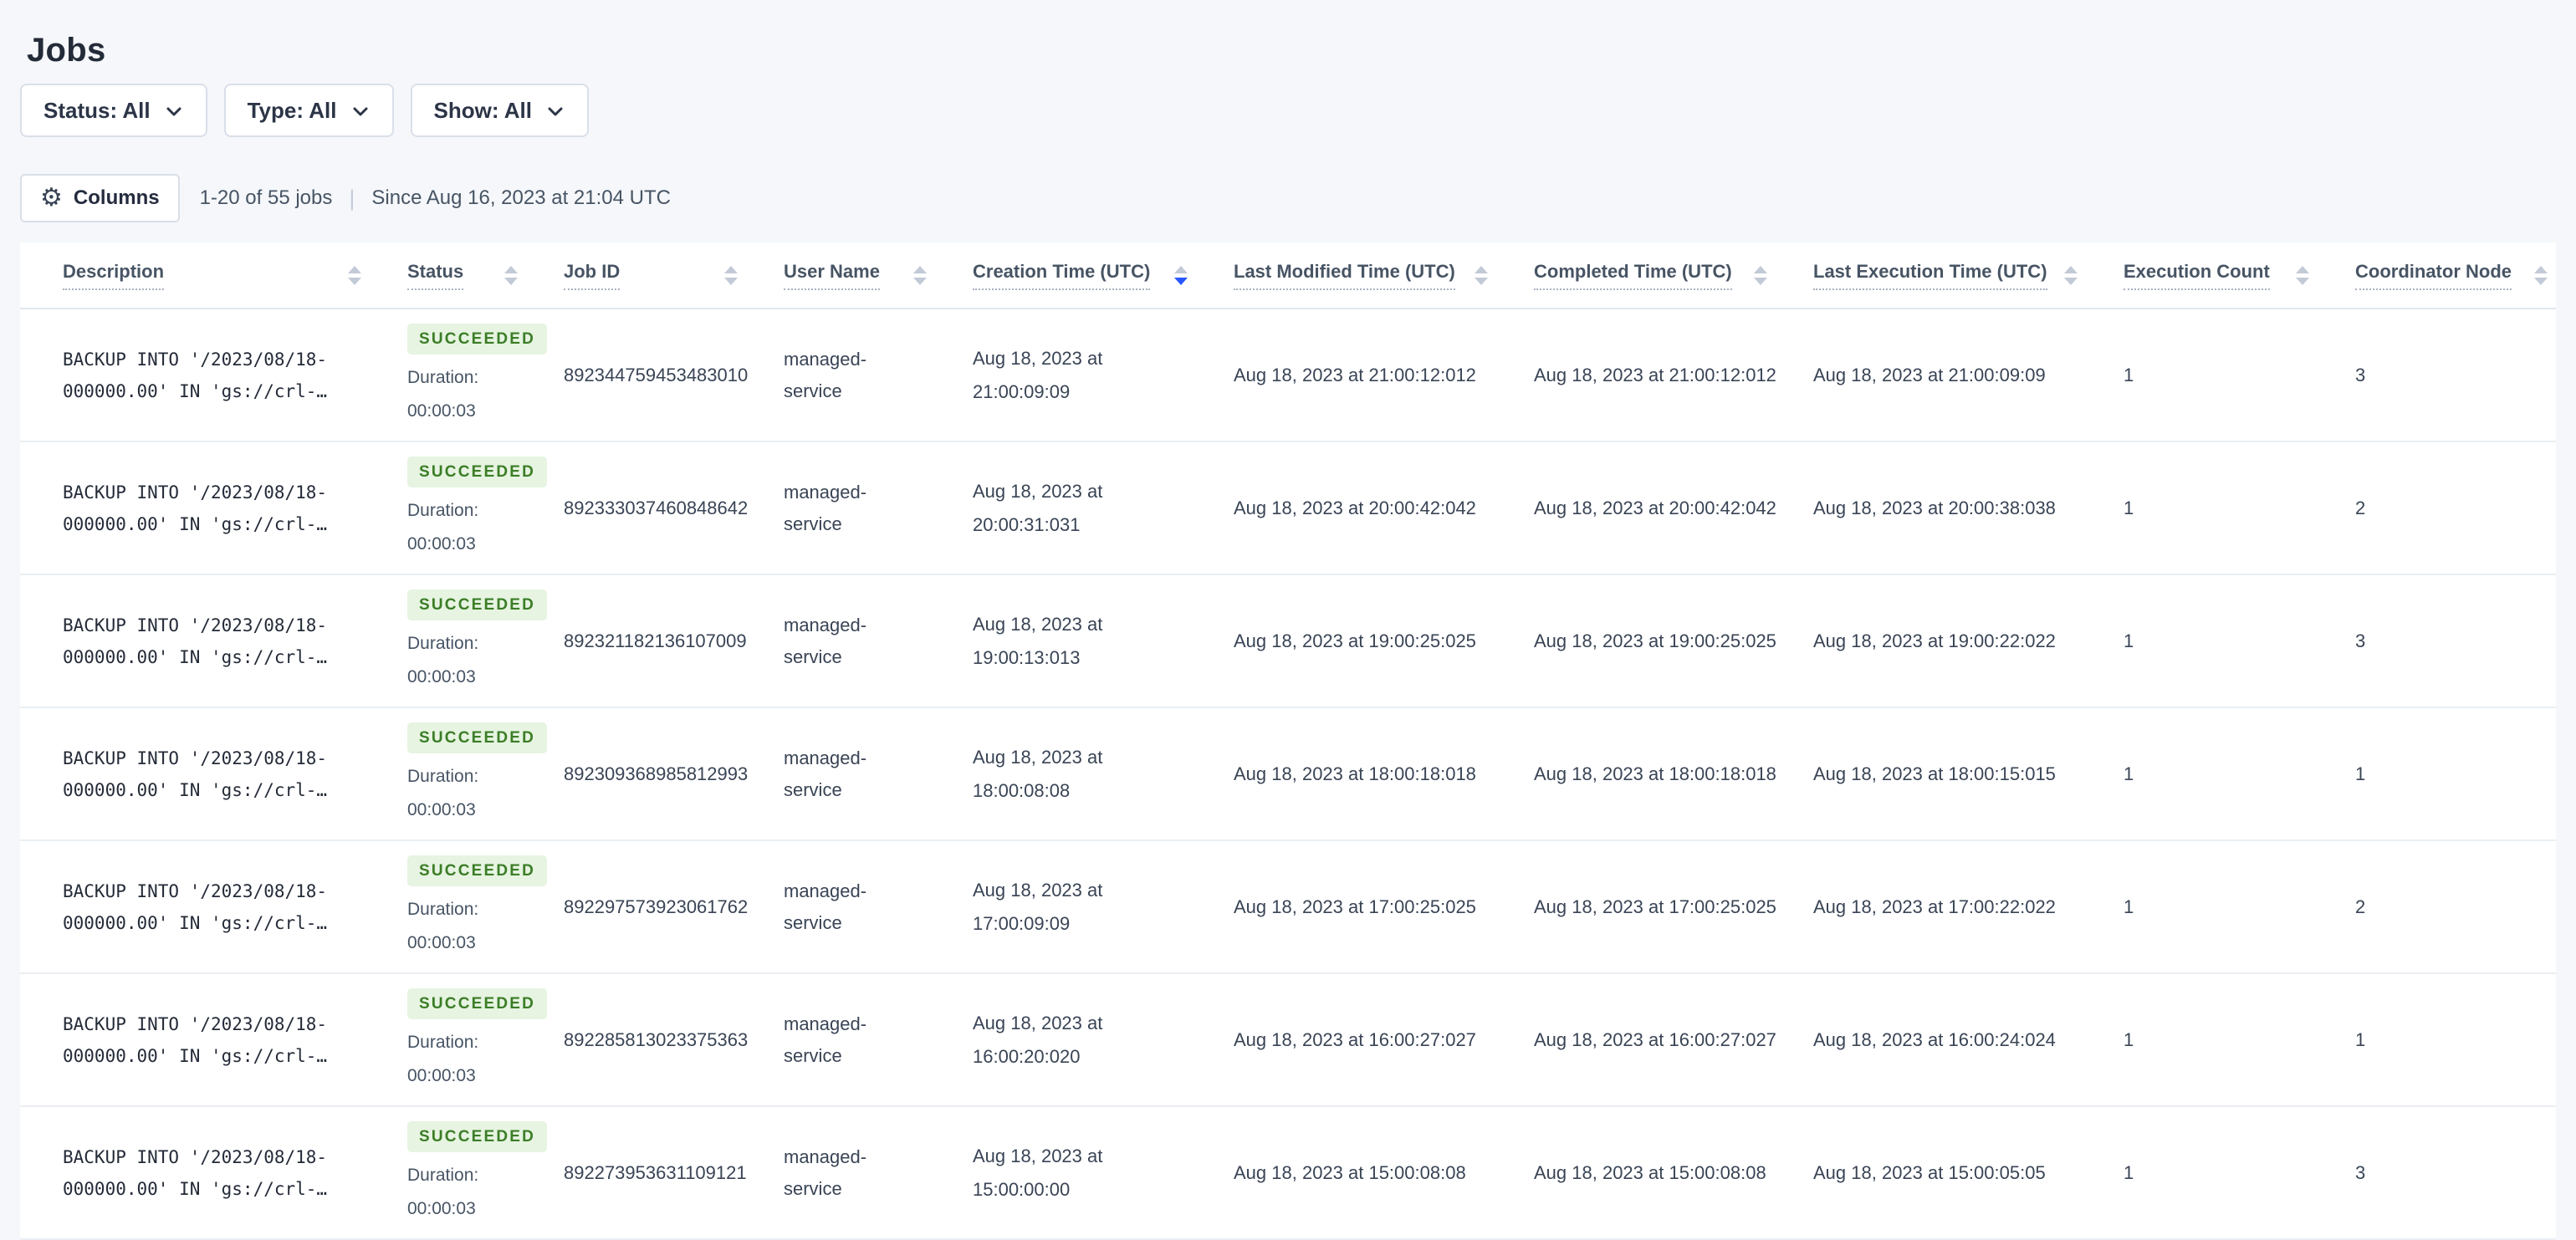 This screenshot has width=2576, height=1240. What do you see at coordinates (1350, 1172) in the screenshot?
I see `last-modified-time-cell: Aug 18, 2023 at 15:00:08:08` at bounding box center [1350, 1172].